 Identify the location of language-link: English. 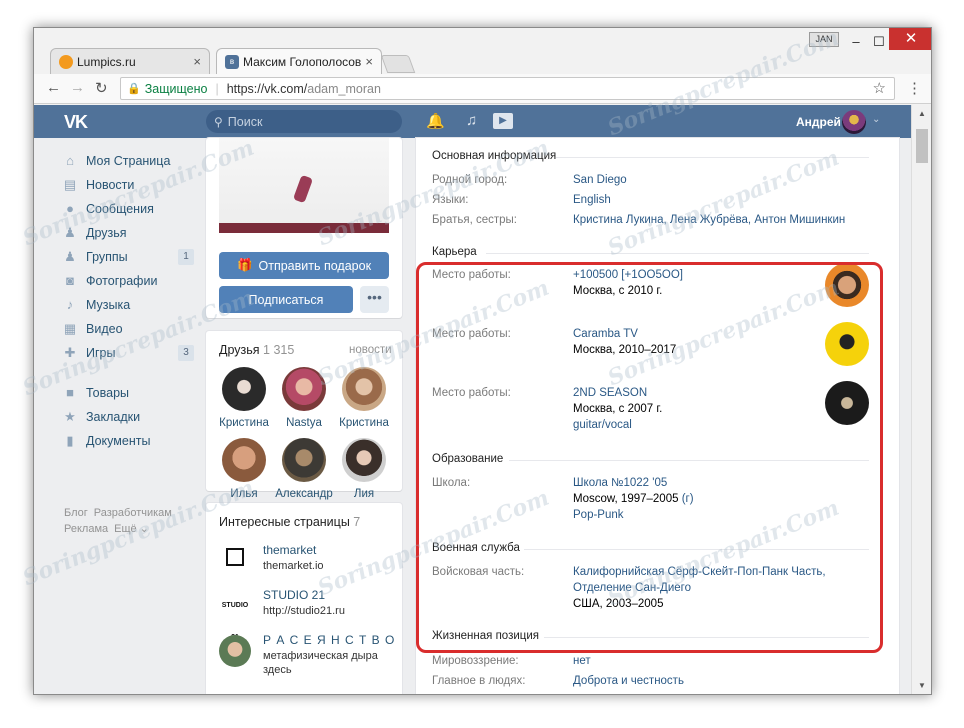
(592, 200).